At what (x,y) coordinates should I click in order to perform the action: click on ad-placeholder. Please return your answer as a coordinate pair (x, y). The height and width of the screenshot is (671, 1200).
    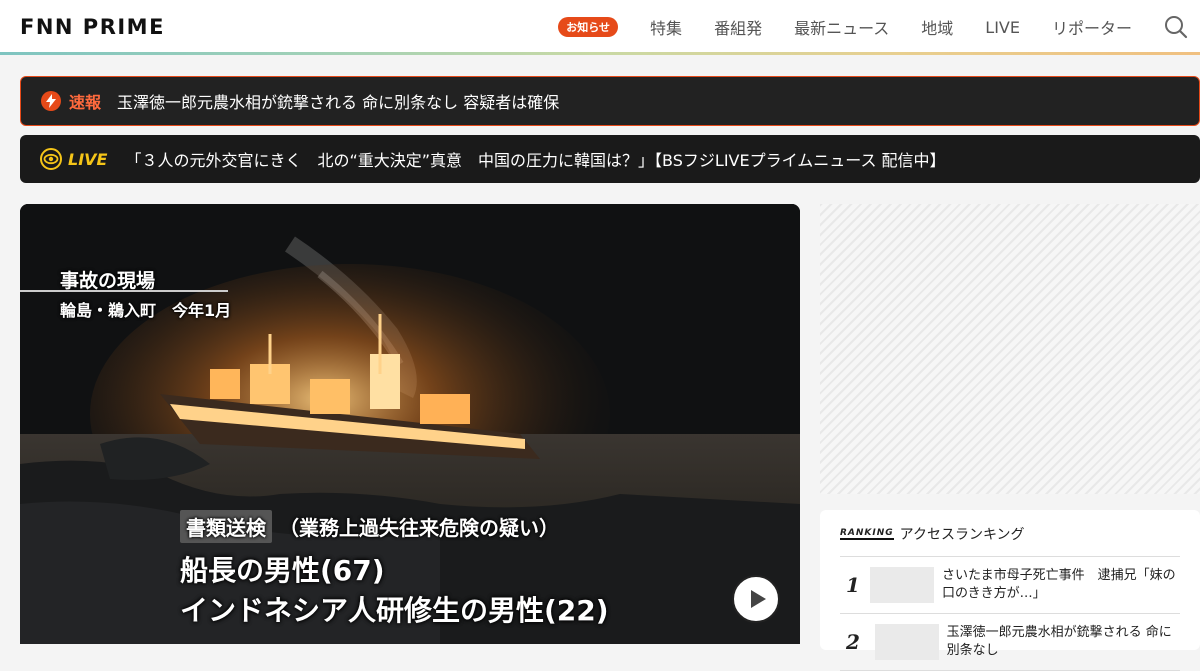
    Looking at the image, I should click on (1010, 349).